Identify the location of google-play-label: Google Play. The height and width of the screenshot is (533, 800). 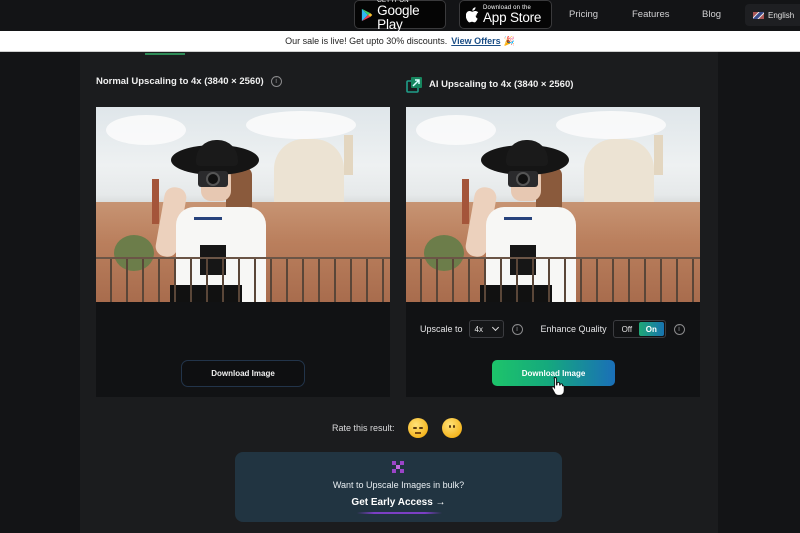
(398, 17).